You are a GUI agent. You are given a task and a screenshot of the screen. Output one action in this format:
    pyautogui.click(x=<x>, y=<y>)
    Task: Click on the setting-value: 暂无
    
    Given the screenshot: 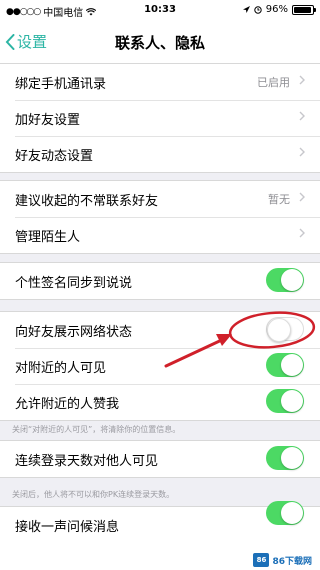 What is the action you would take?
    pyautogui.click(x=279, y=199)
    